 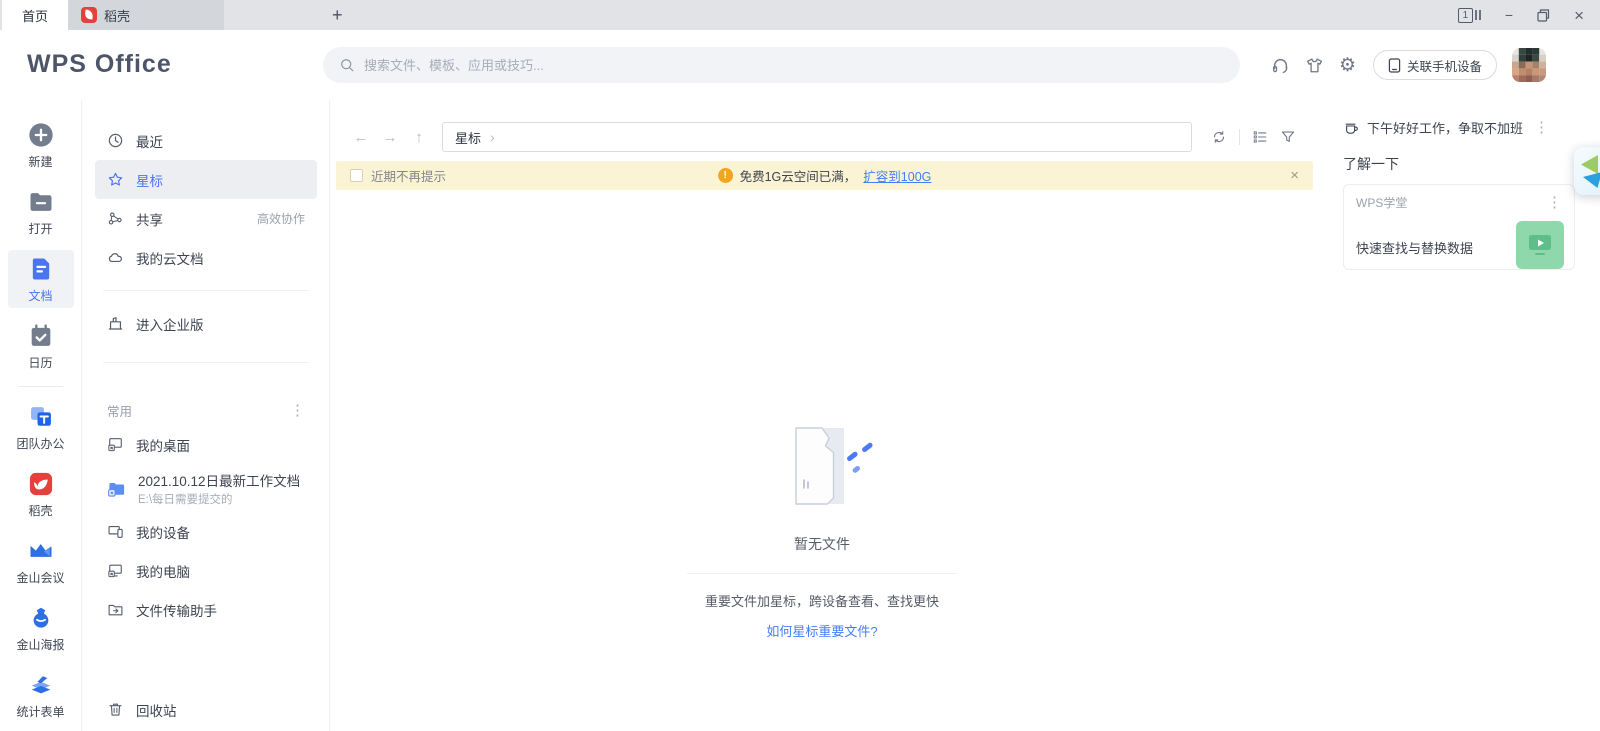 What do you see at coordinates (1529, 65) in the screenshot?
I see `user-avatar` at bounding box center [1529, 65].